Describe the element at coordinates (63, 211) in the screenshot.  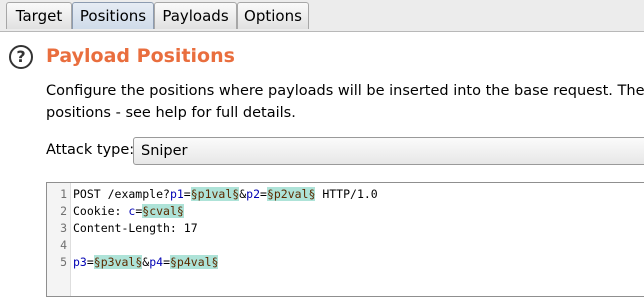
I see `line-number: 2` at that location.